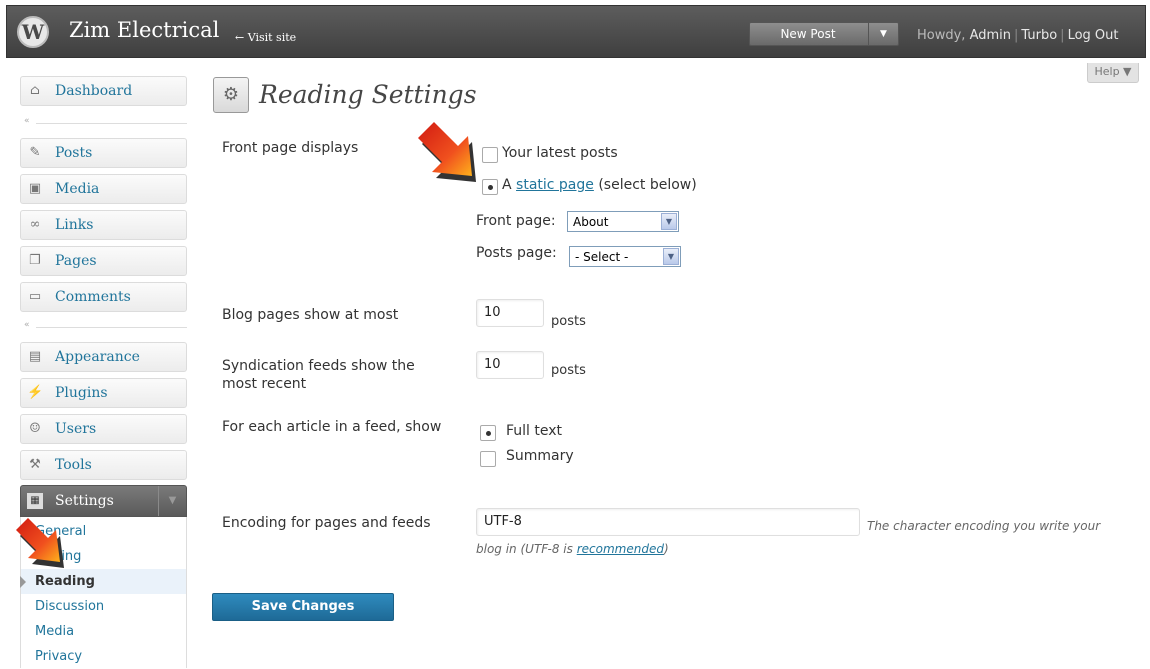  I want to click on sidebar-item-label: Tools, so click(73, 465).